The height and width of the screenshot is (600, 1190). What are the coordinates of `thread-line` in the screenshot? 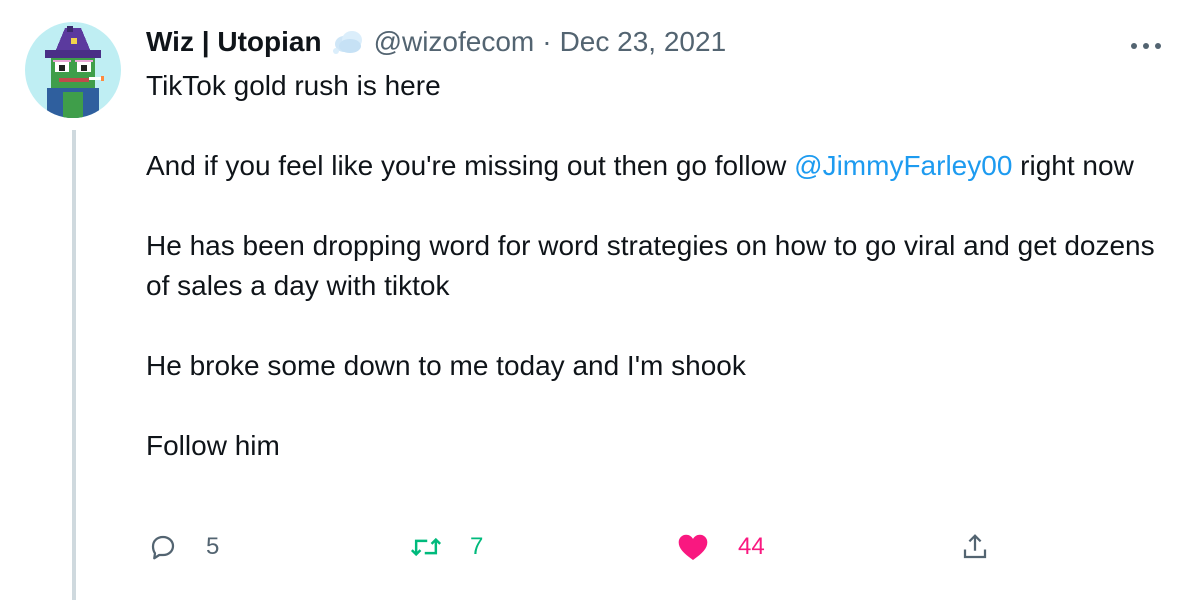 It's located at (74, 365).